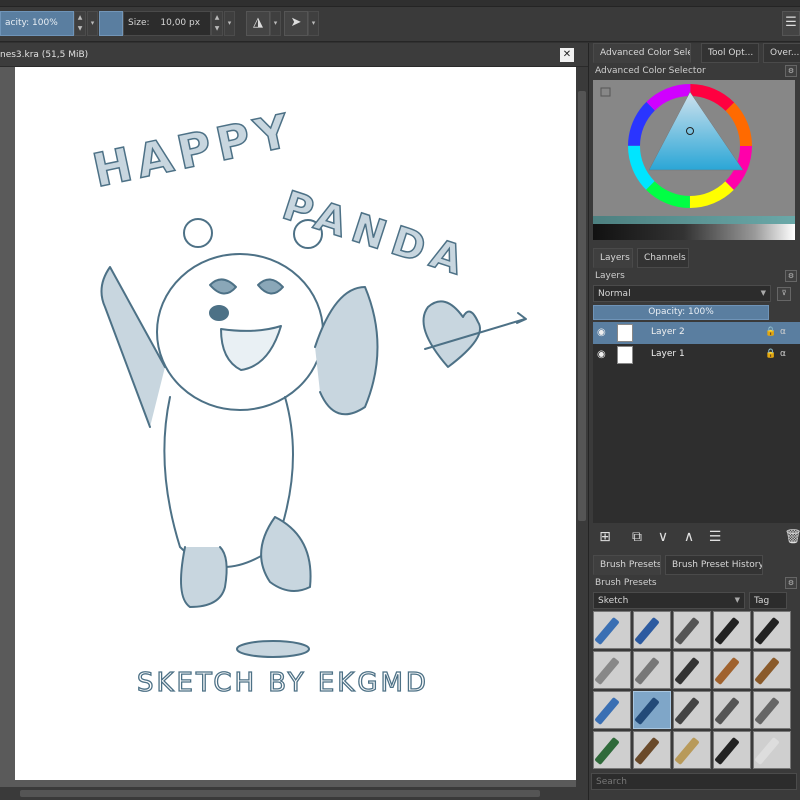 This screenshot has width=800, height=800. What do you see at coordinates (637, 537) in the screenshot?
I see `duplicate-layer-icon: ⧉` at bounding box center [637, 537].